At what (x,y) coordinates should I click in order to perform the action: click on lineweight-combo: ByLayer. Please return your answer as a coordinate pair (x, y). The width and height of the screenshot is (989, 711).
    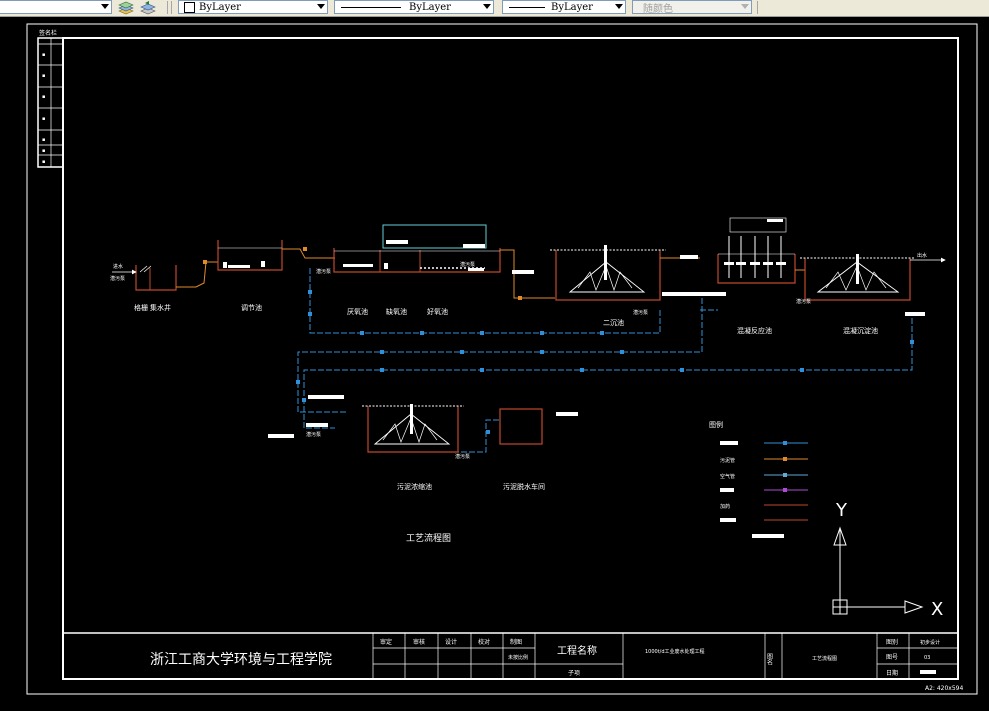
    Looking at the image, I should click on (564, 7).